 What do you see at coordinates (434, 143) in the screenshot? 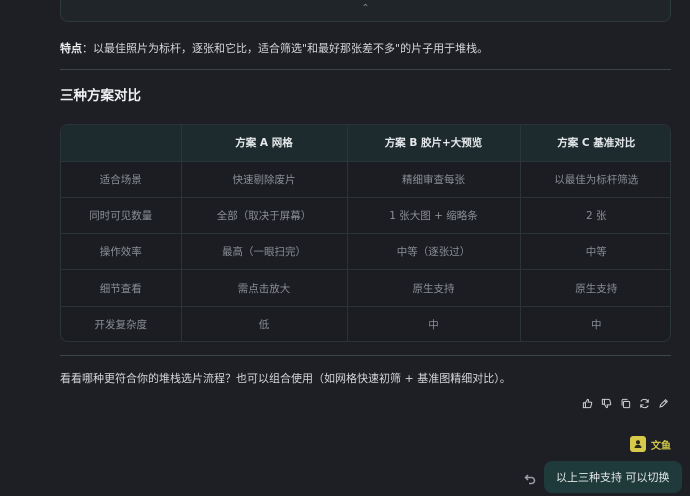
I see `table-header-cell: 方案 B 胶片+大预览` at bounding box center [434, 143].